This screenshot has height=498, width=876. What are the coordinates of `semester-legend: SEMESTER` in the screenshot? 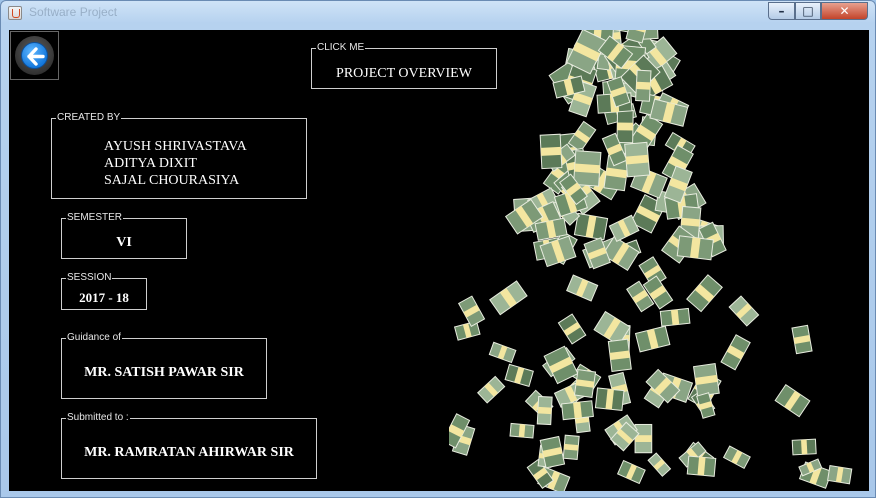 It's located at (95, 218).